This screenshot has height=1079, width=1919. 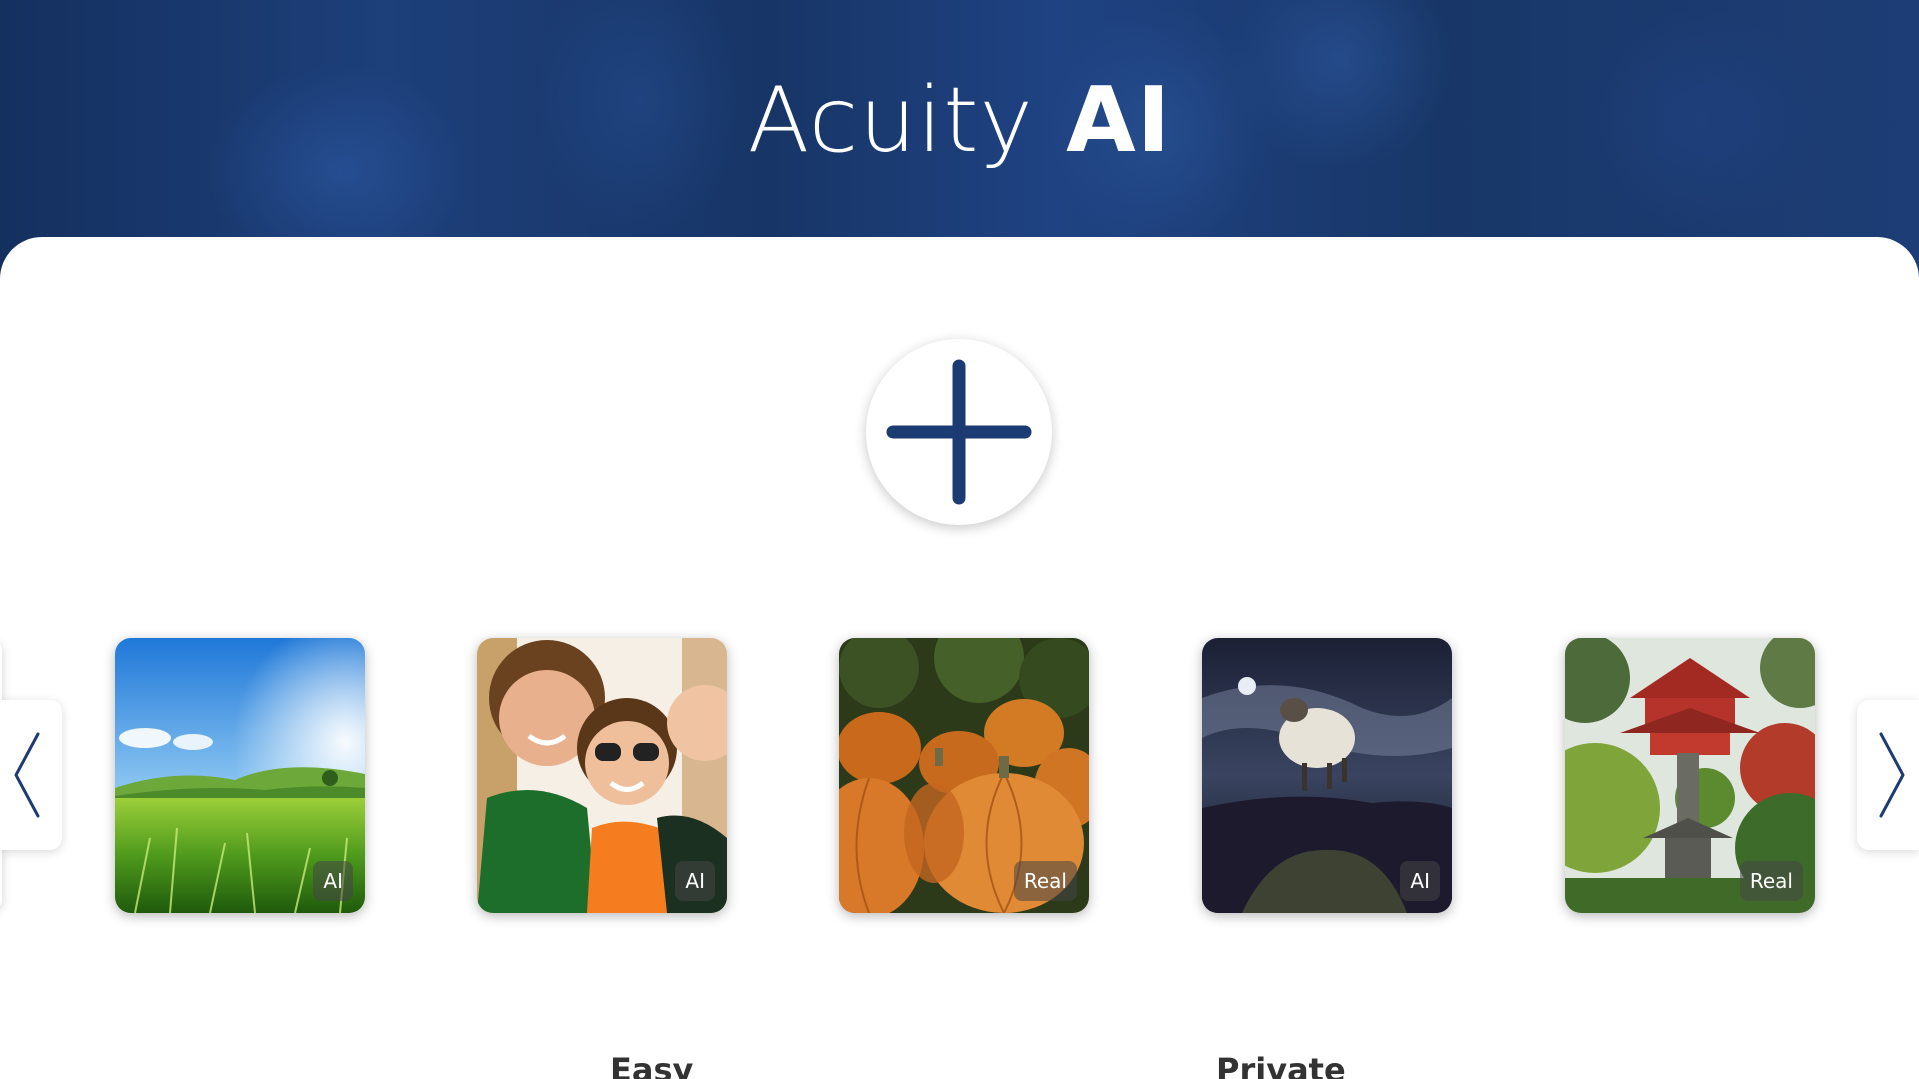 I want to click on chevron-right-icon, so click(x=1892, y=775).